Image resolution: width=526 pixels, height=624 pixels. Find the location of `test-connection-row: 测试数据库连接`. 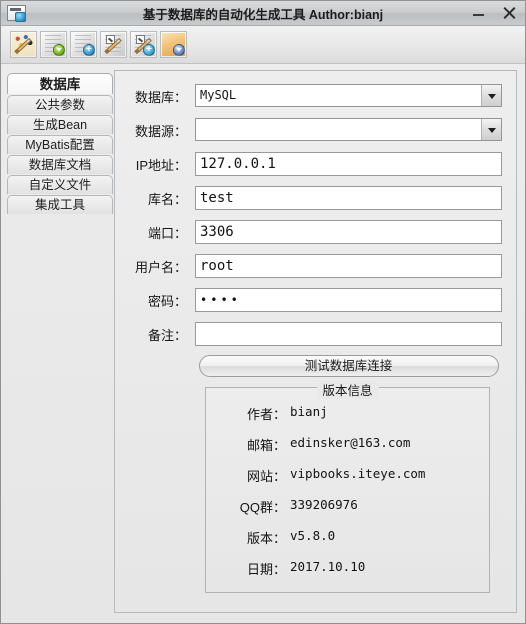

test-connection-row: 测试数据库连接 is located at coordinates (309, 366).